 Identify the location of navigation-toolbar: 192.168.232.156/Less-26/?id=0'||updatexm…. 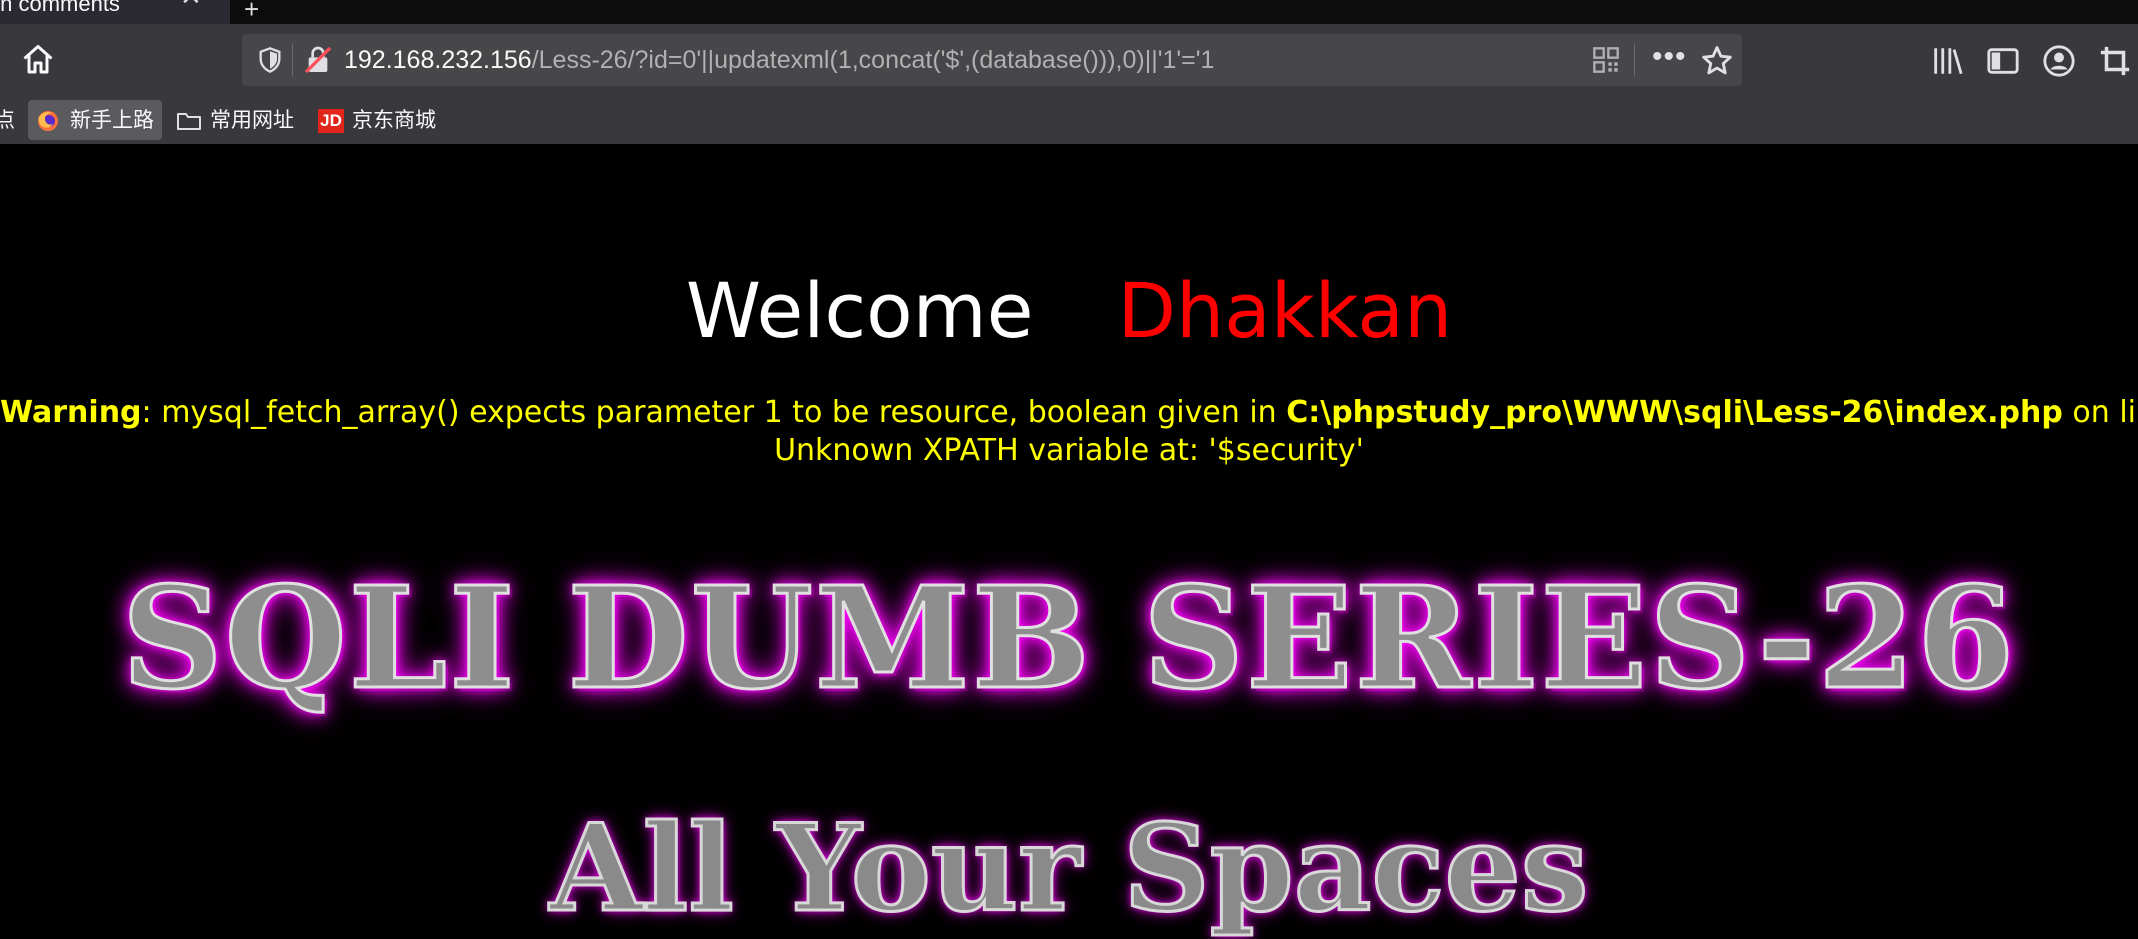
(1069, 60).